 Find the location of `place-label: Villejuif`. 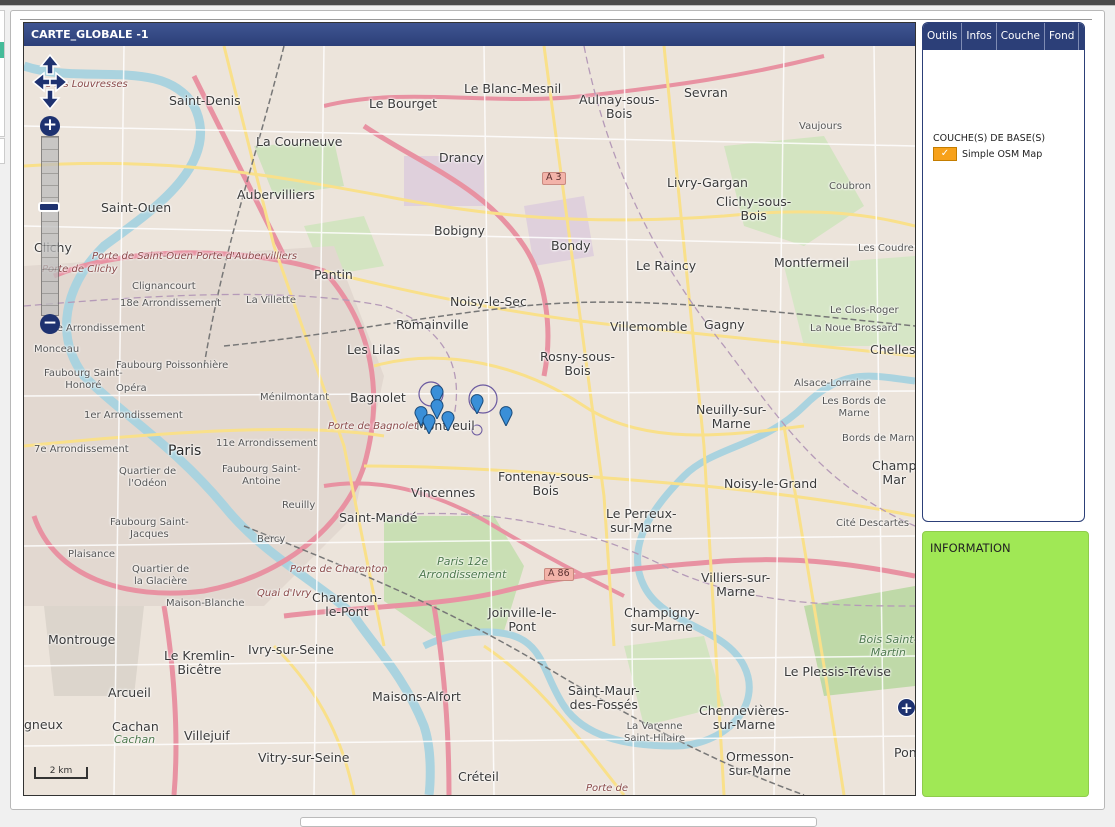

place-label: Villejuif is located at coordinates (207, 735).